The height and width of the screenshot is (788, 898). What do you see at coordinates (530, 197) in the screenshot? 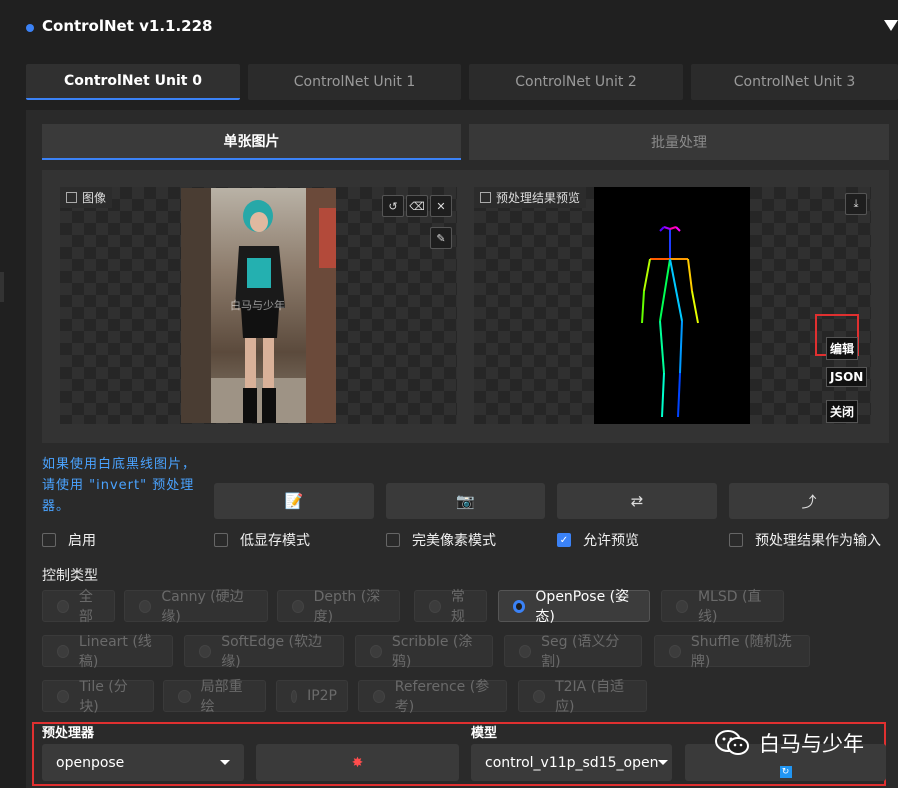
I see `preview-box-label: 预处理结果预览` at bounding box center [530, 197].